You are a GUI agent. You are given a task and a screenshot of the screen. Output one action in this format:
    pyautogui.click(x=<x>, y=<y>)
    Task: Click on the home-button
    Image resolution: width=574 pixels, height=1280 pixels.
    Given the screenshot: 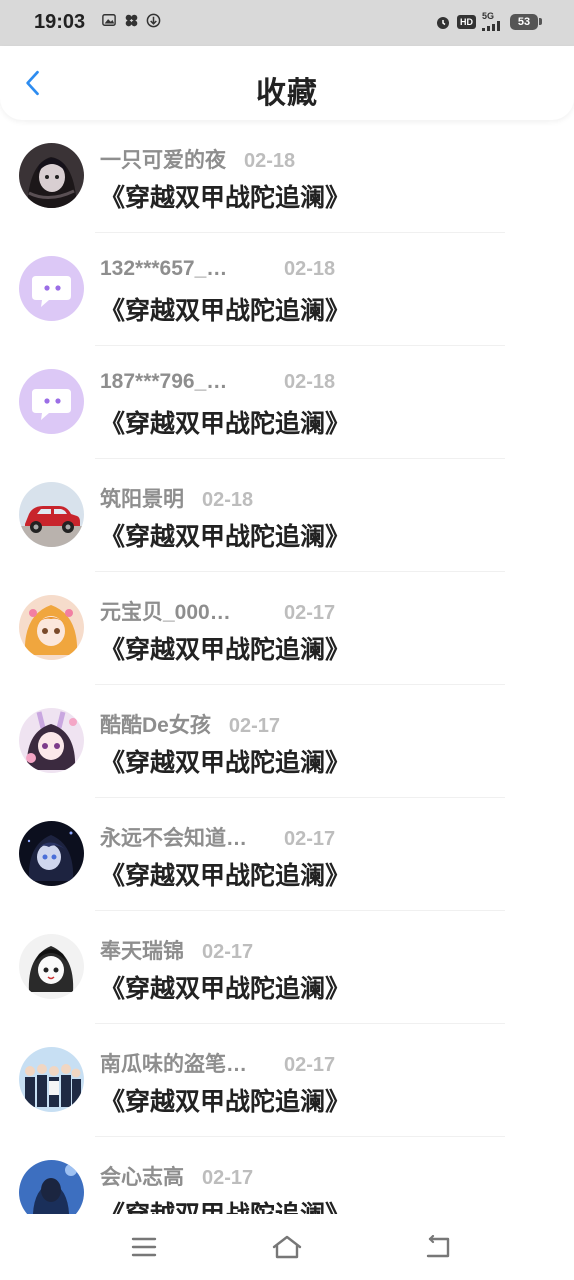 What is the action you would take?
    pyautogui.click(x=287, y=1247)
    